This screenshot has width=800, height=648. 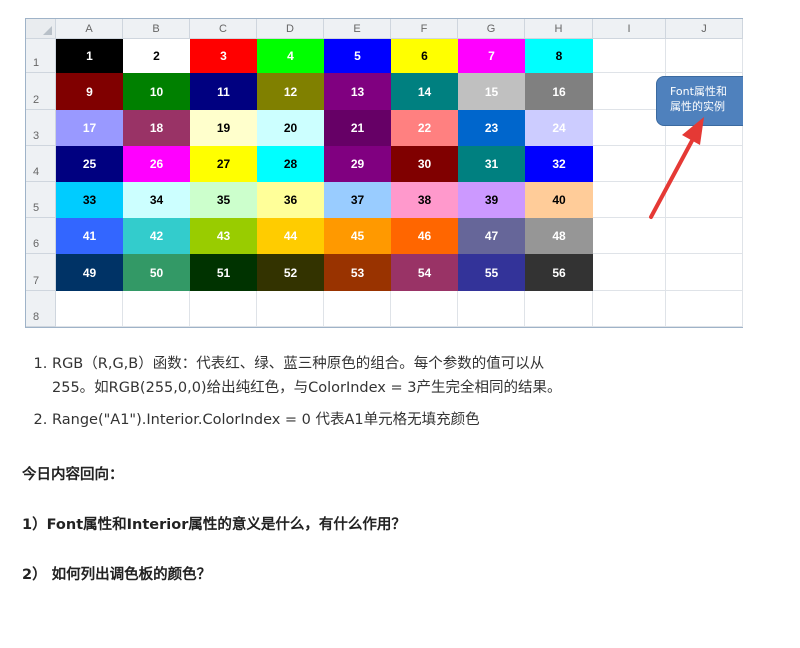 I want to click on color-cell: 55, so click(x=491, y=272).